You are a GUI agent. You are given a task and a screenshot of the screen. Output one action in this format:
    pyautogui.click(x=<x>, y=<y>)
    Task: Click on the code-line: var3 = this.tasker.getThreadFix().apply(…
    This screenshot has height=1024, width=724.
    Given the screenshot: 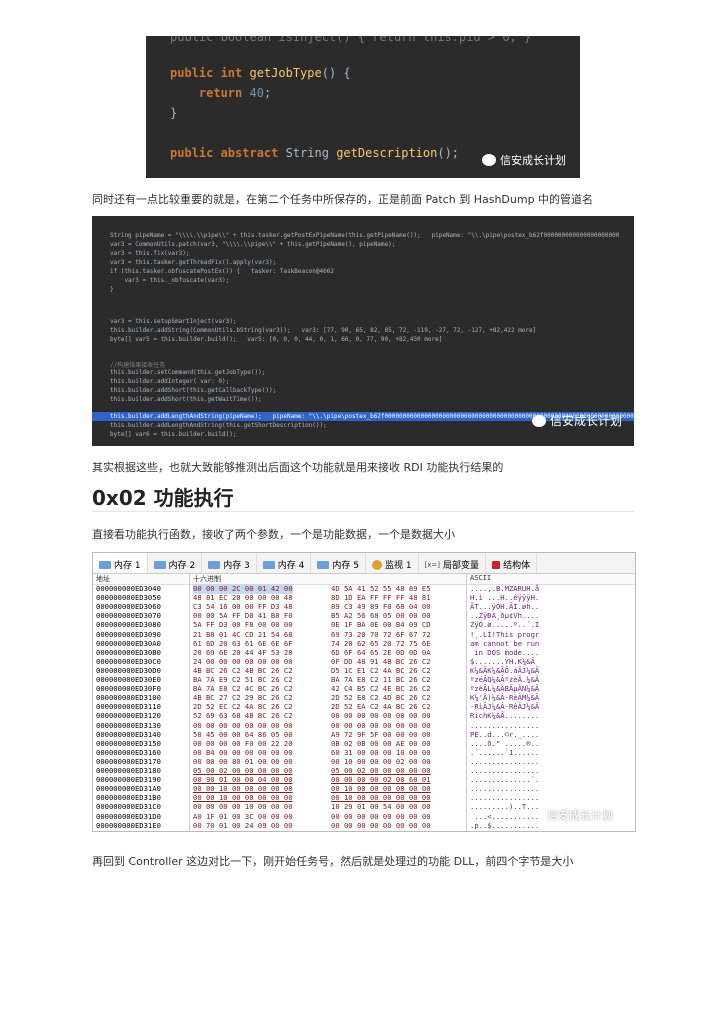 What is the action you would take?
    pyautogui.click(x=193, y=262)
    